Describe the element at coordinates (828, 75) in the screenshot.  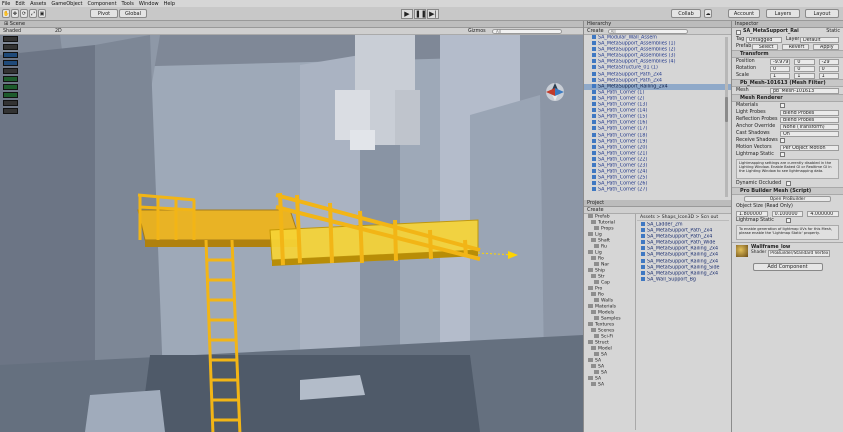
I see `scale-z-field: 1` at that location.